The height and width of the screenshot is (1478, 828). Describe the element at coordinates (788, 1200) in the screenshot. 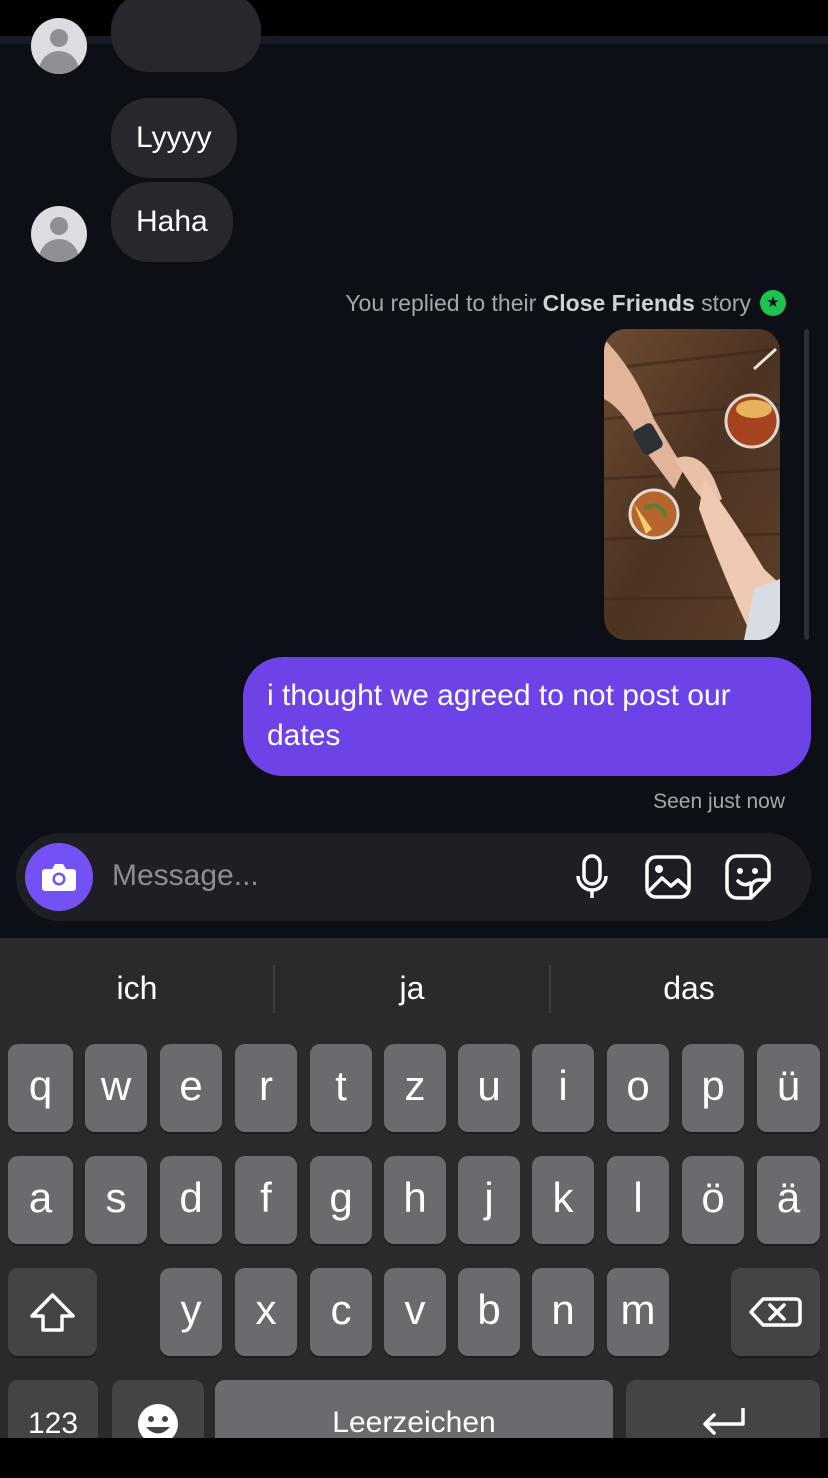

I see `key-ae: ä` at that location.